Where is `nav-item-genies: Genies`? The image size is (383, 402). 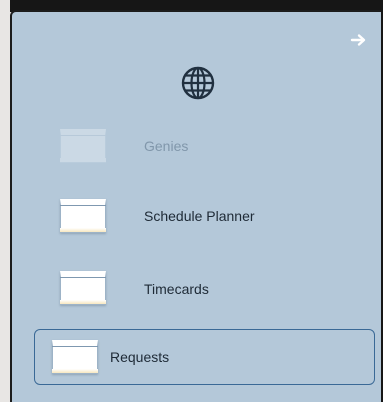 nav-item-genies: Genies is located at coordinates (206, 146).